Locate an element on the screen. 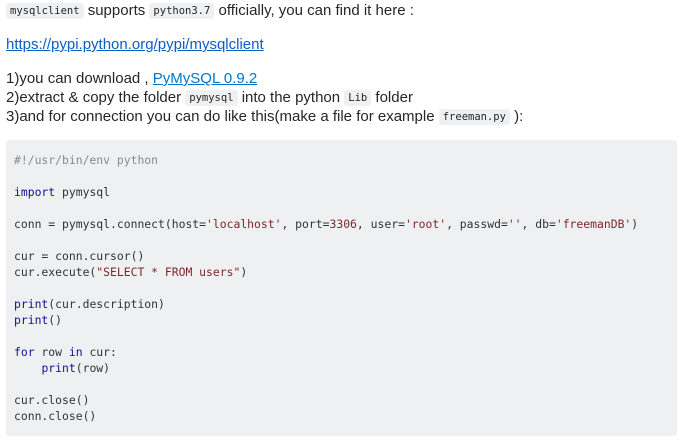 The height and width of the screenshot is (441, 689). code-token: pymysql is located at coordinates (83, 192).